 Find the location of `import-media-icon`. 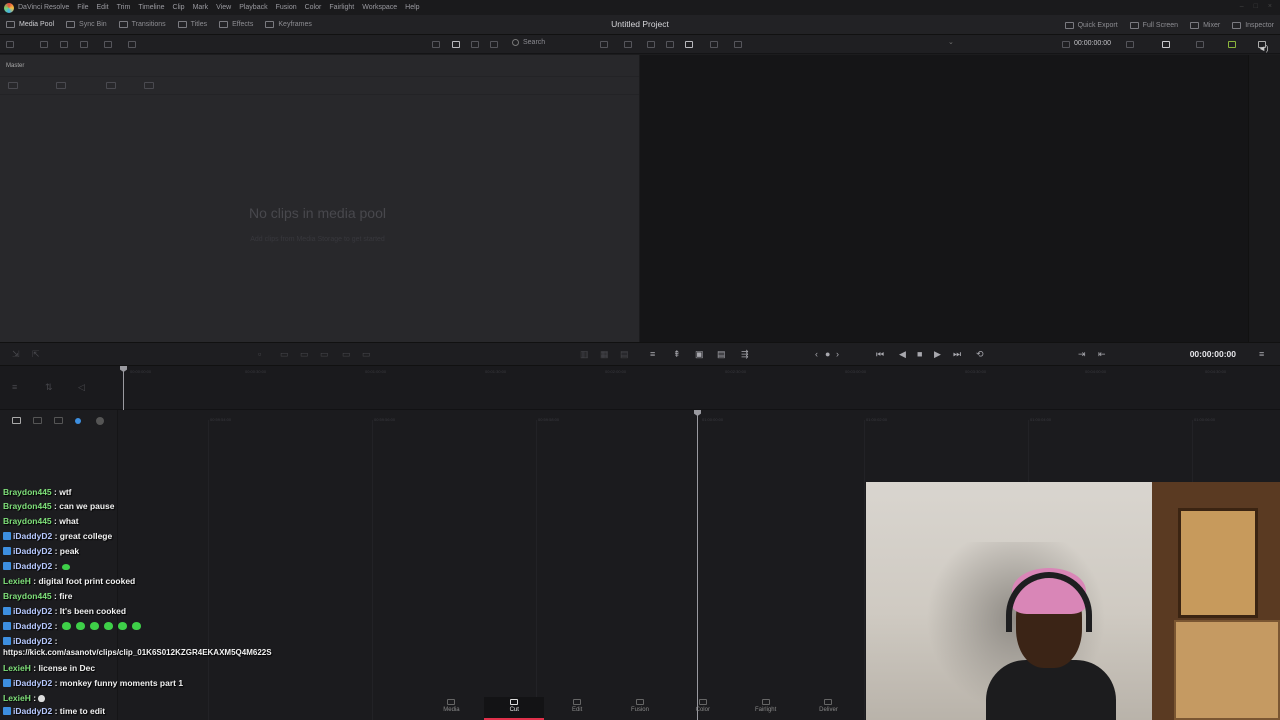

import-media-icon is located at coordinates (44, 44).